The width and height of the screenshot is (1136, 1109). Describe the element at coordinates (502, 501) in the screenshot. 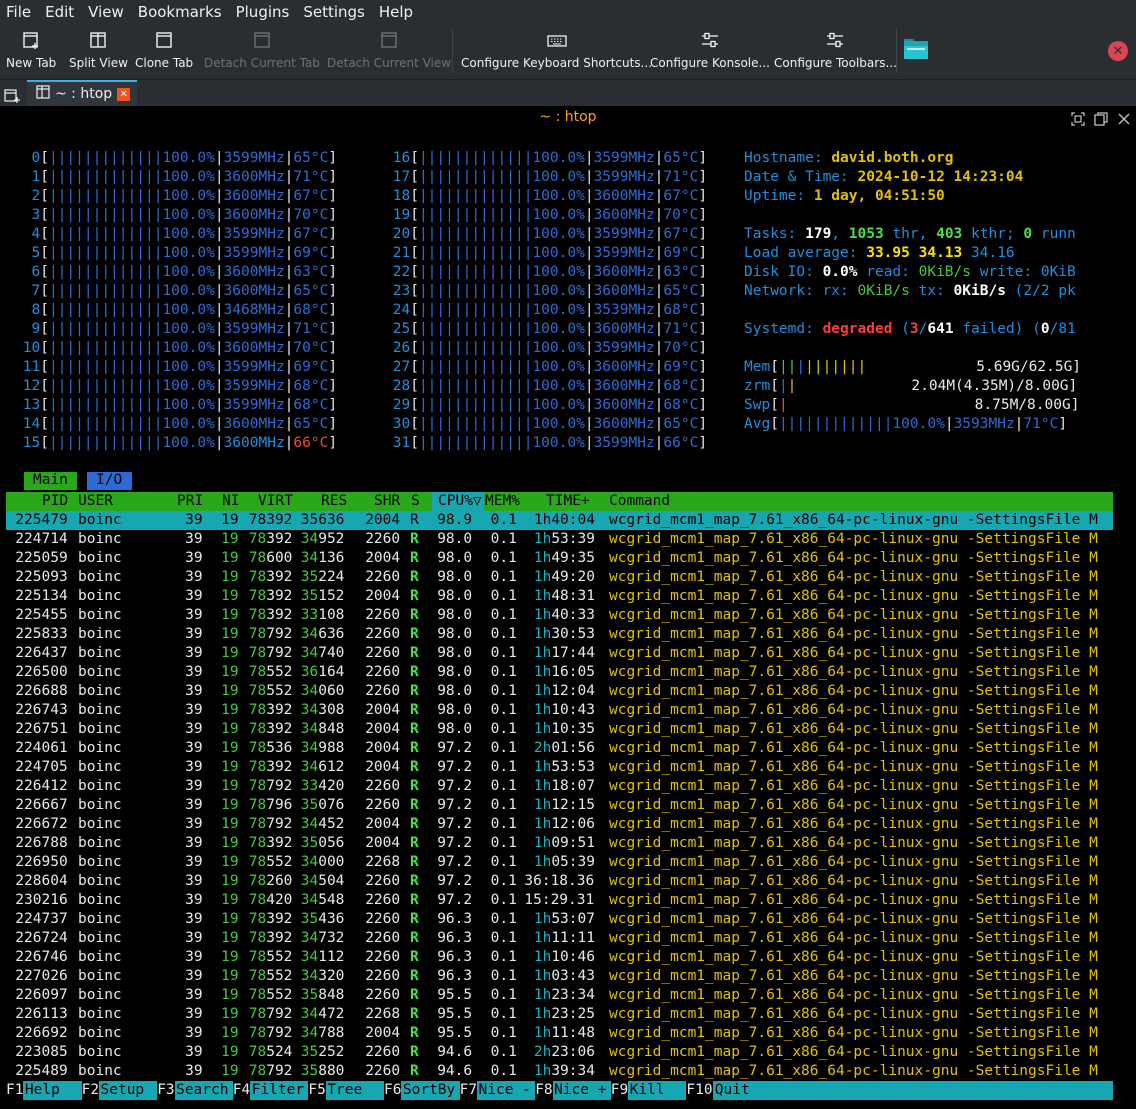

I see `column-header: MEM%` at that location.